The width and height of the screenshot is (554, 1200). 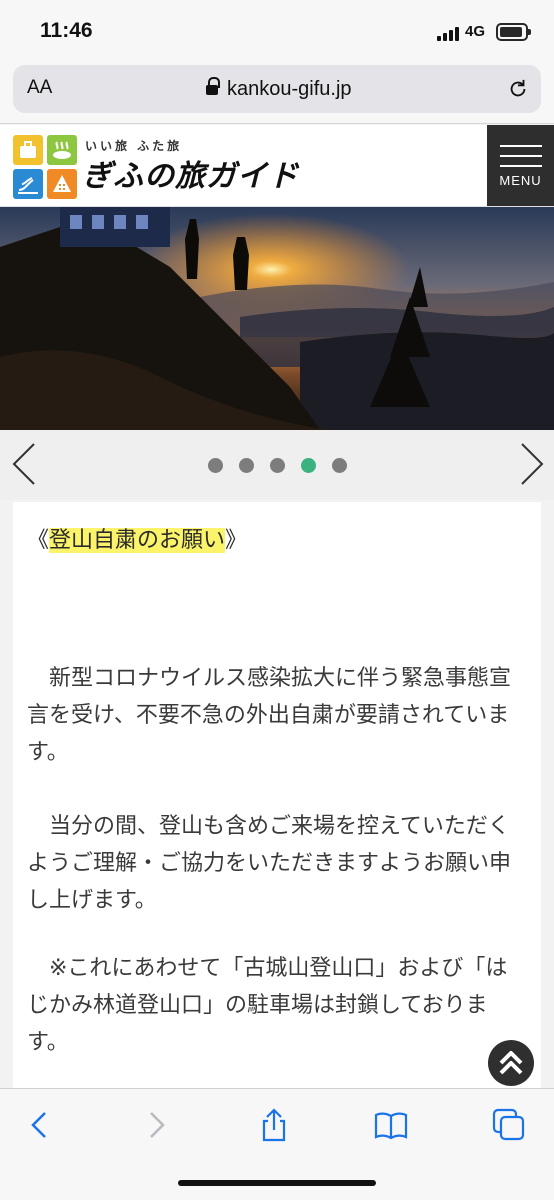 What do you see at coordinates (190, 173) in the screenshot?
I see `logo-title: ぎふの旅ガイド` at bounding box center [190, 173].